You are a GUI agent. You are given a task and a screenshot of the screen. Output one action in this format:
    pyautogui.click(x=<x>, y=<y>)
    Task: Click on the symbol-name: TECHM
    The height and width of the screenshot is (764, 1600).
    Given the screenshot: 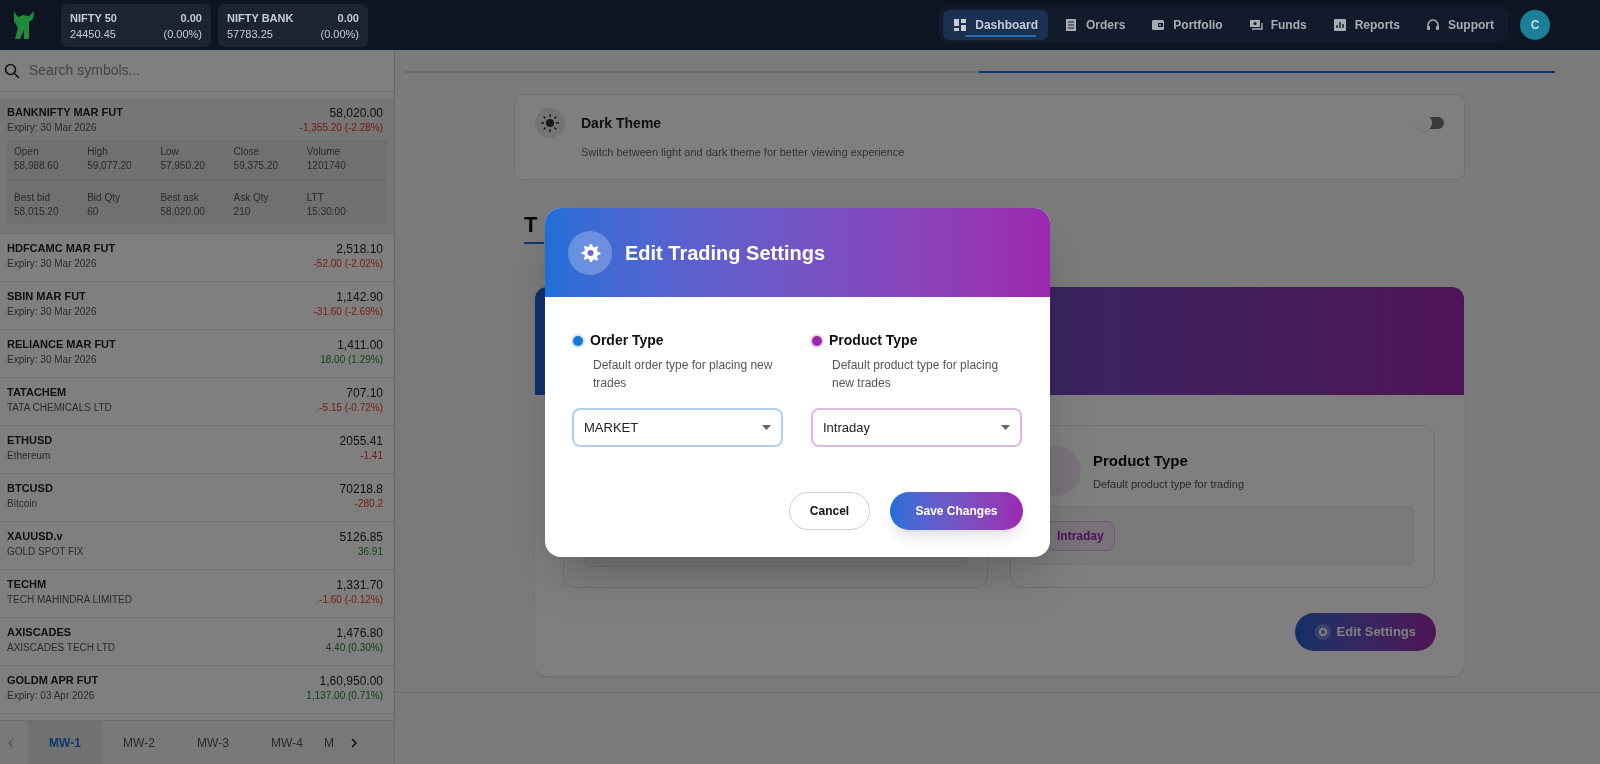 What is the action you would take?
    pyautogui.click(x=27, y=584)
    